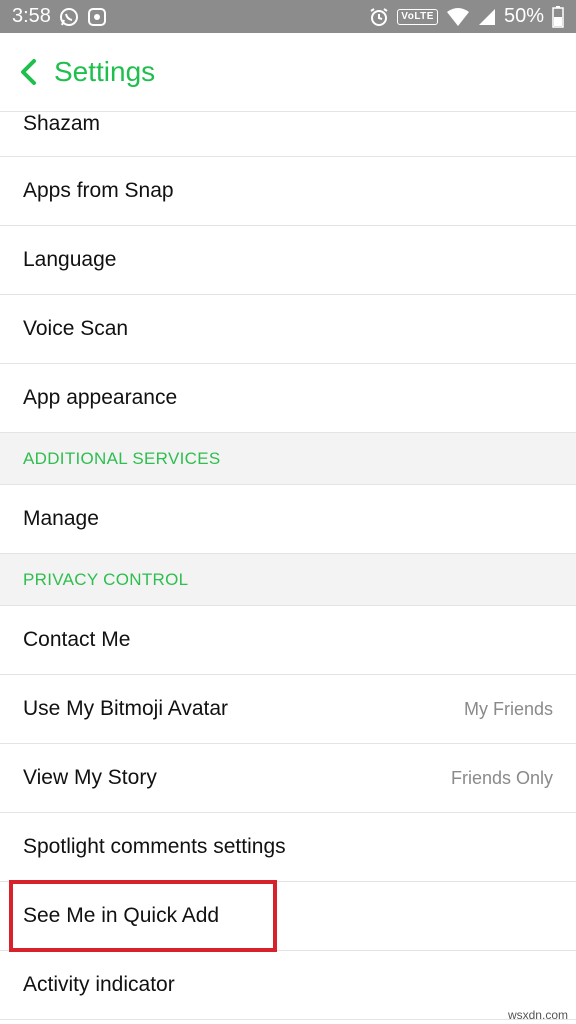  Describe the element at coordinates (122, 458) in the screenshot. I see `section-header-label: ADDITIONAL SERVICES` at that location.